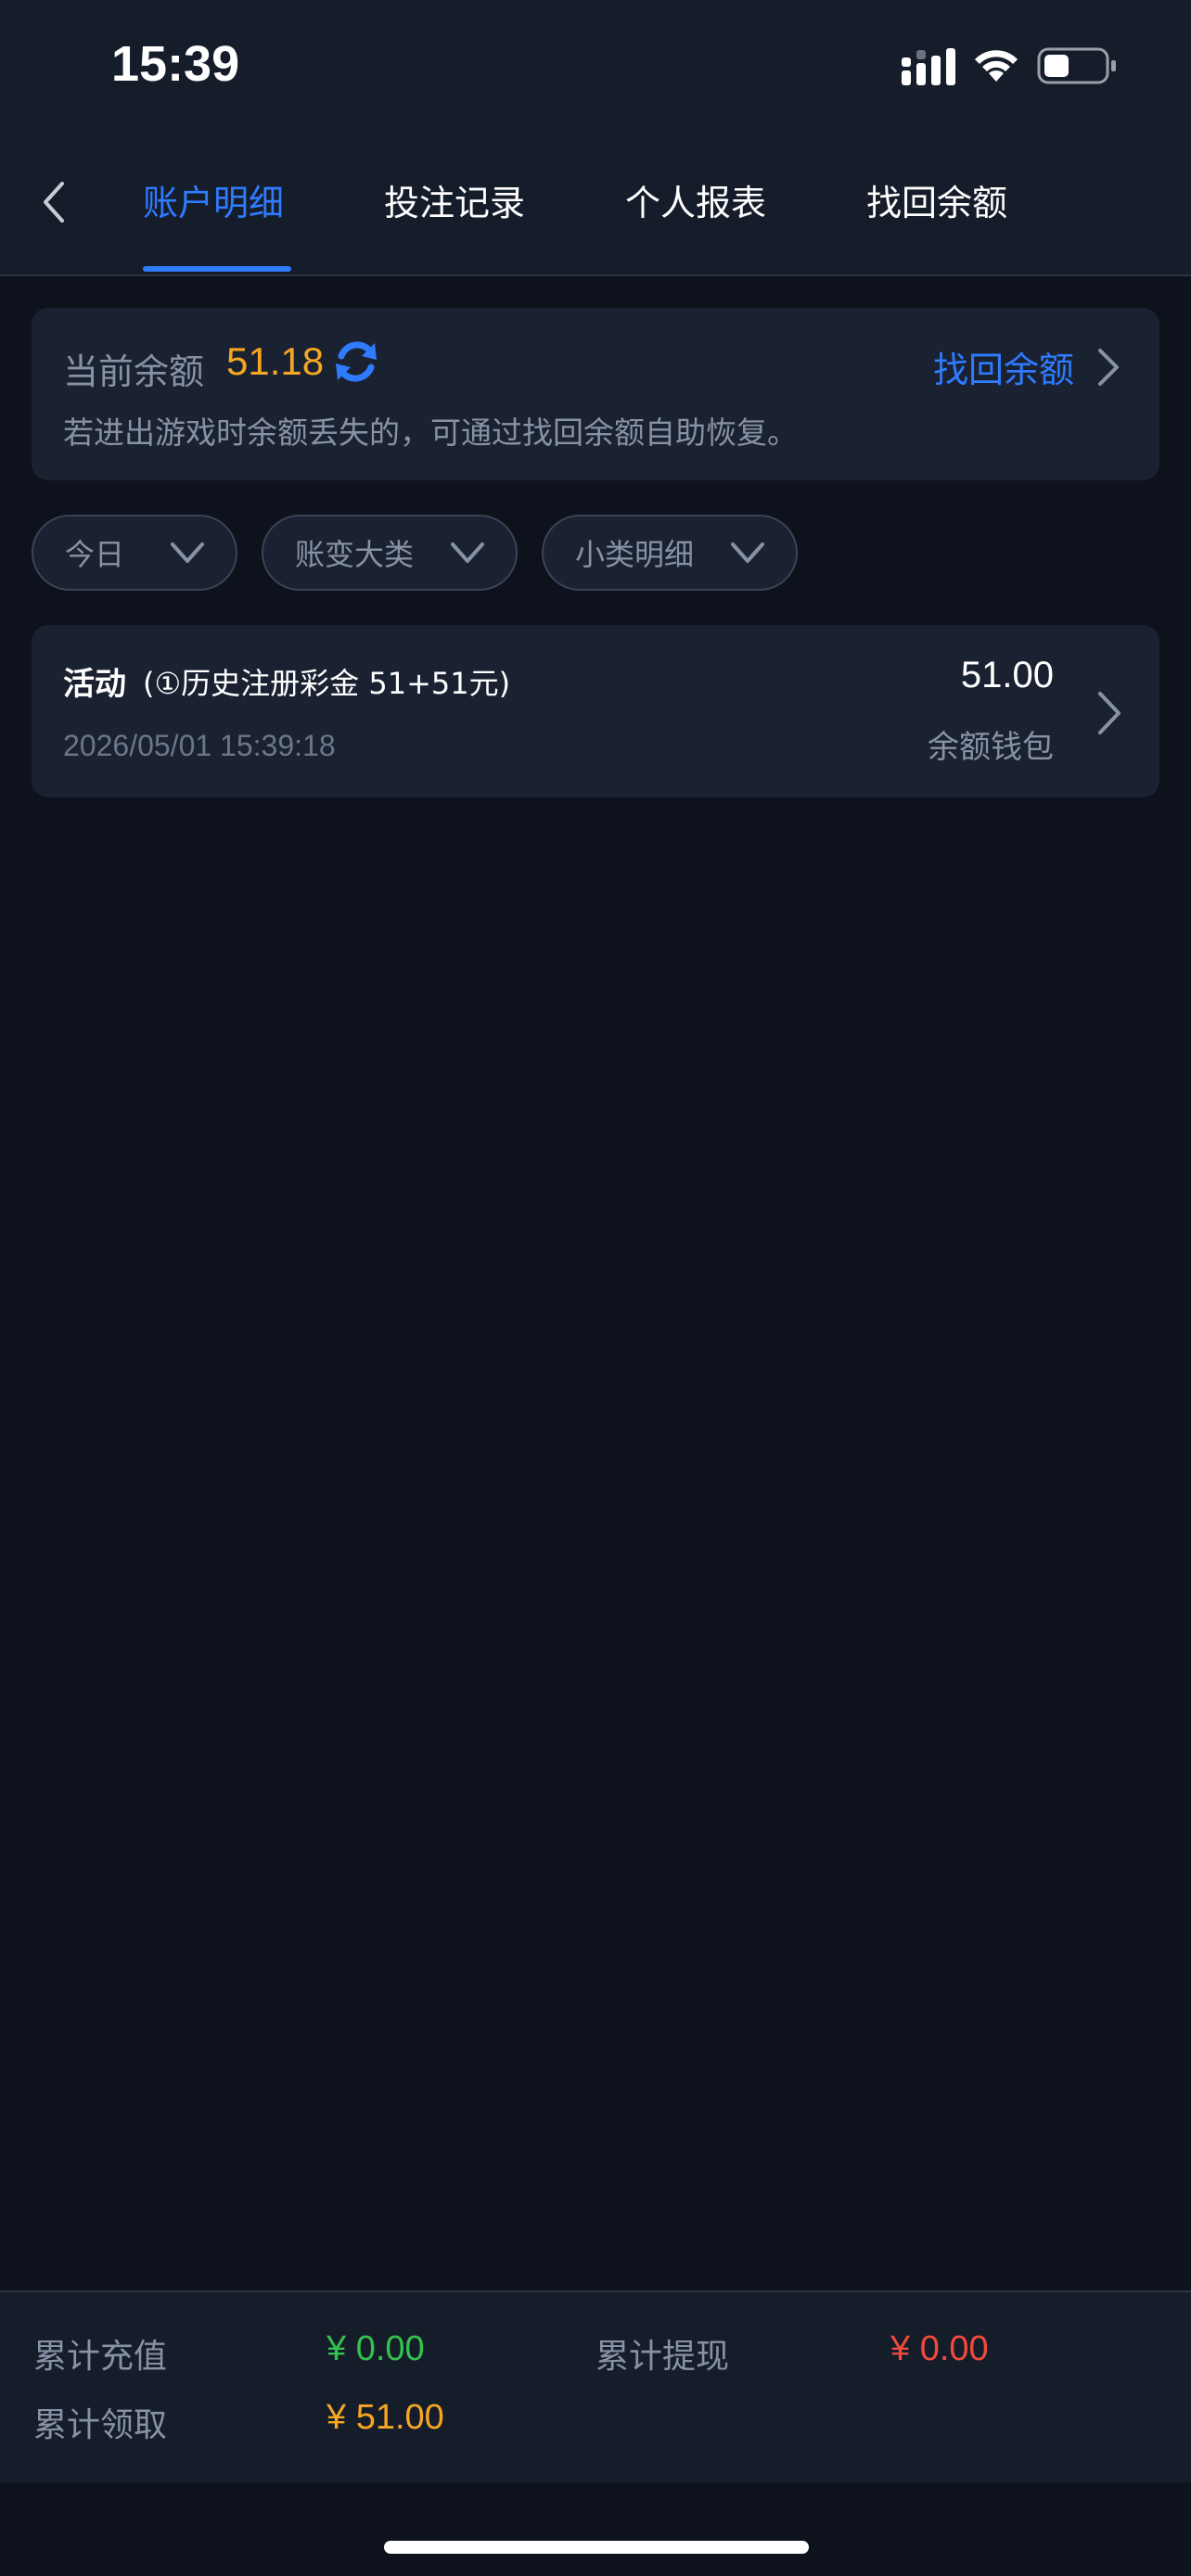 The width and height of the screenshot is (1191, 2576). I want to click on tab-account-details: 账户明细, so click(213, 199).